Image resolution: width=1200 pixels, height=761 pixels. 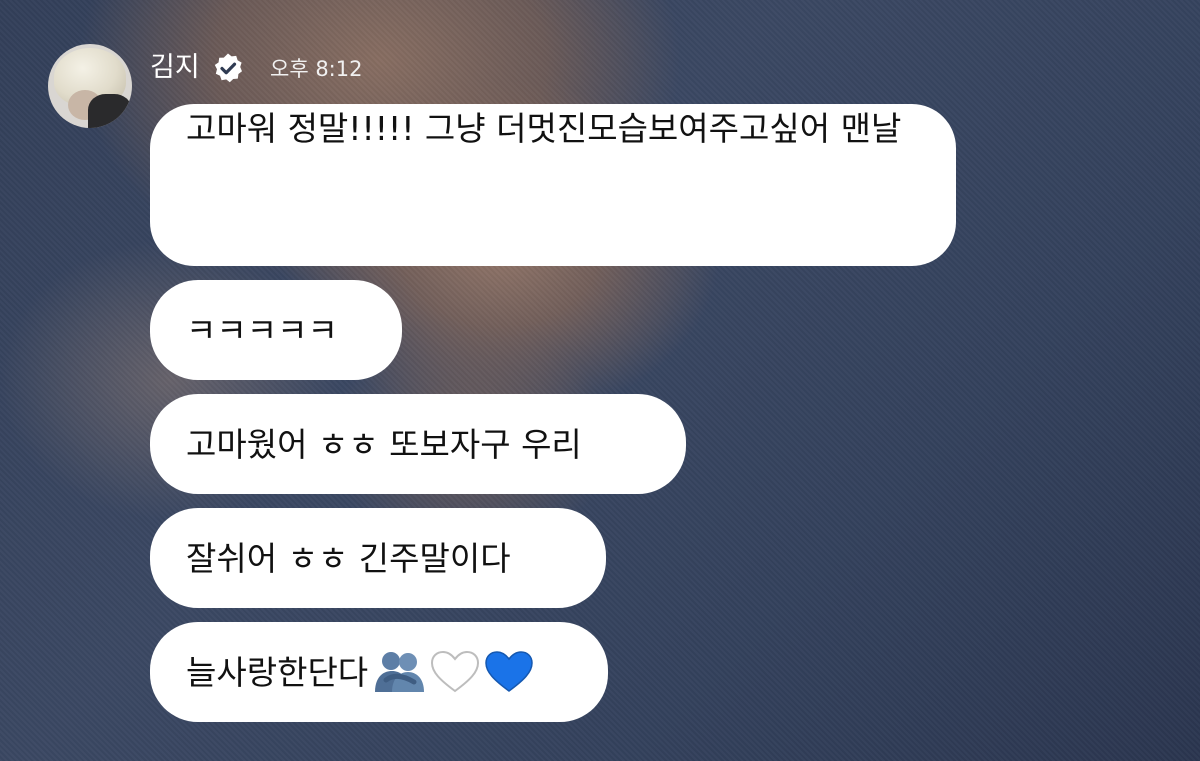 I want to click on verified-check-badge-icon, so click(x=228, y=68).